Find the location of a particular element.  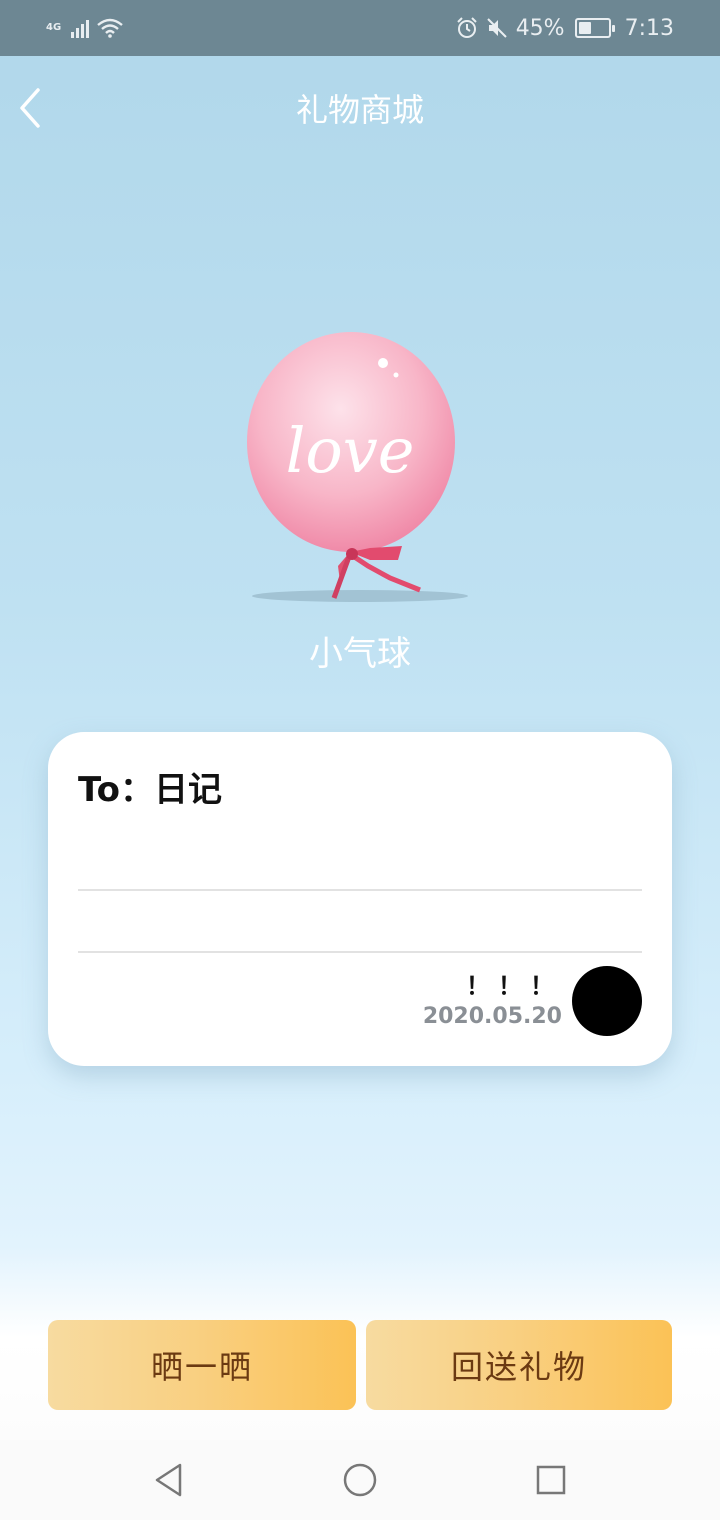

back-triangle-icon is located at coordinates (169, 1480).